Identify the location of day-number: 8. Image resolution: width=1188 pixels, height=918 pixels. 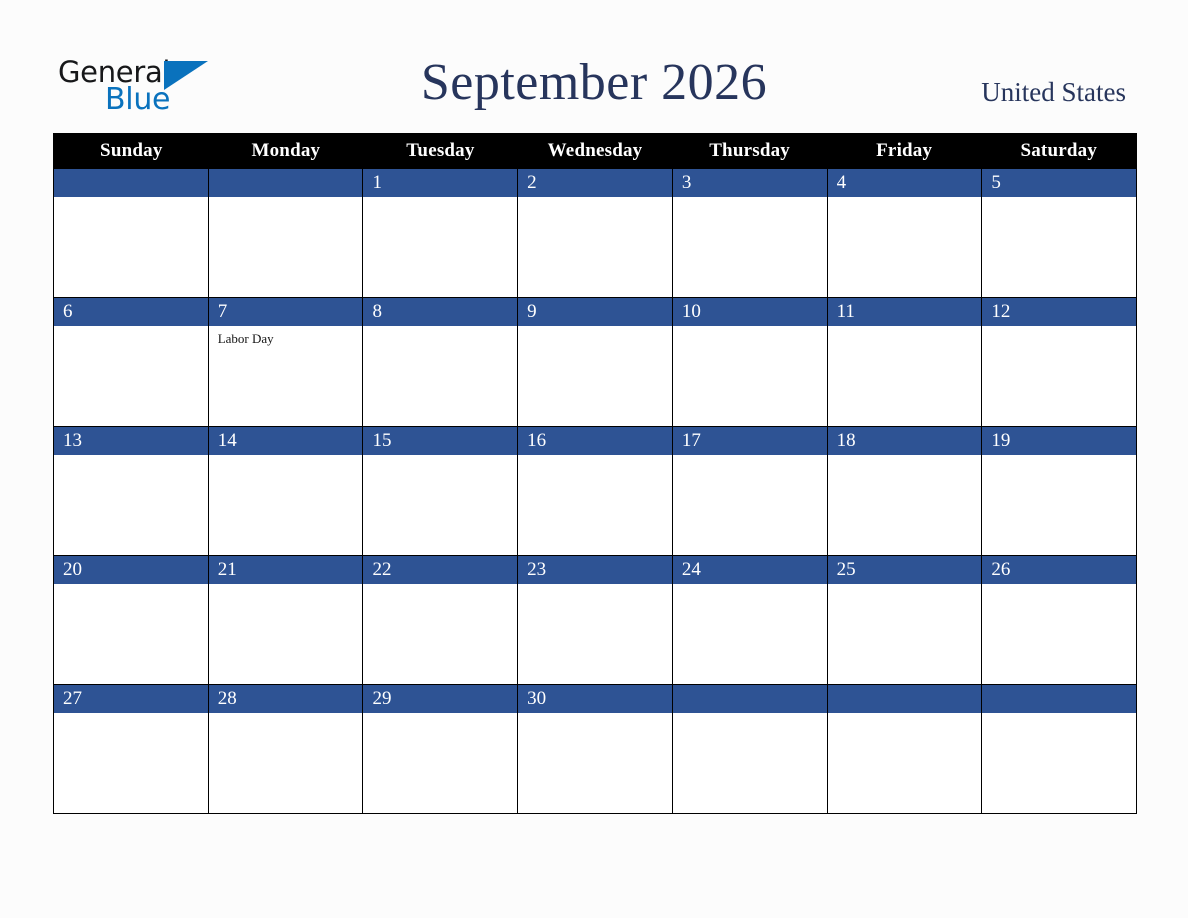
(440, 312).